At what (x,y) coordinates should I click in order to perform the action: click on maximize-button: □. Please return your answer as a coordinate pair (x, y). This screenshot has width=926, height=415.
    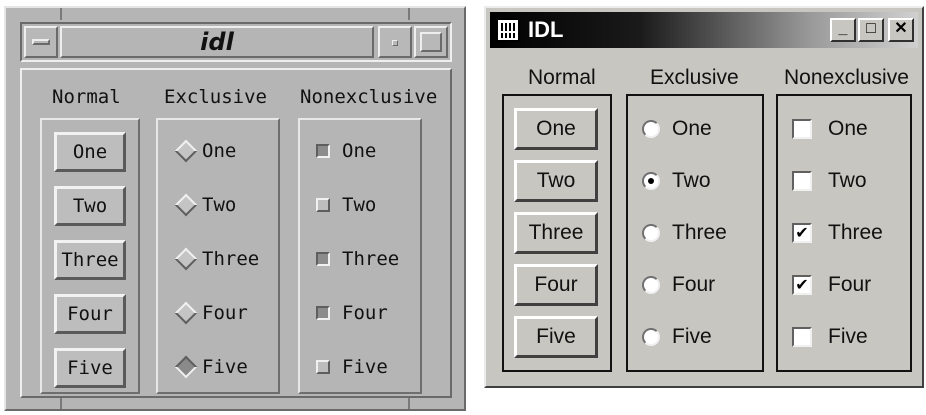
    Looking at the image, I should click on (871, 30).